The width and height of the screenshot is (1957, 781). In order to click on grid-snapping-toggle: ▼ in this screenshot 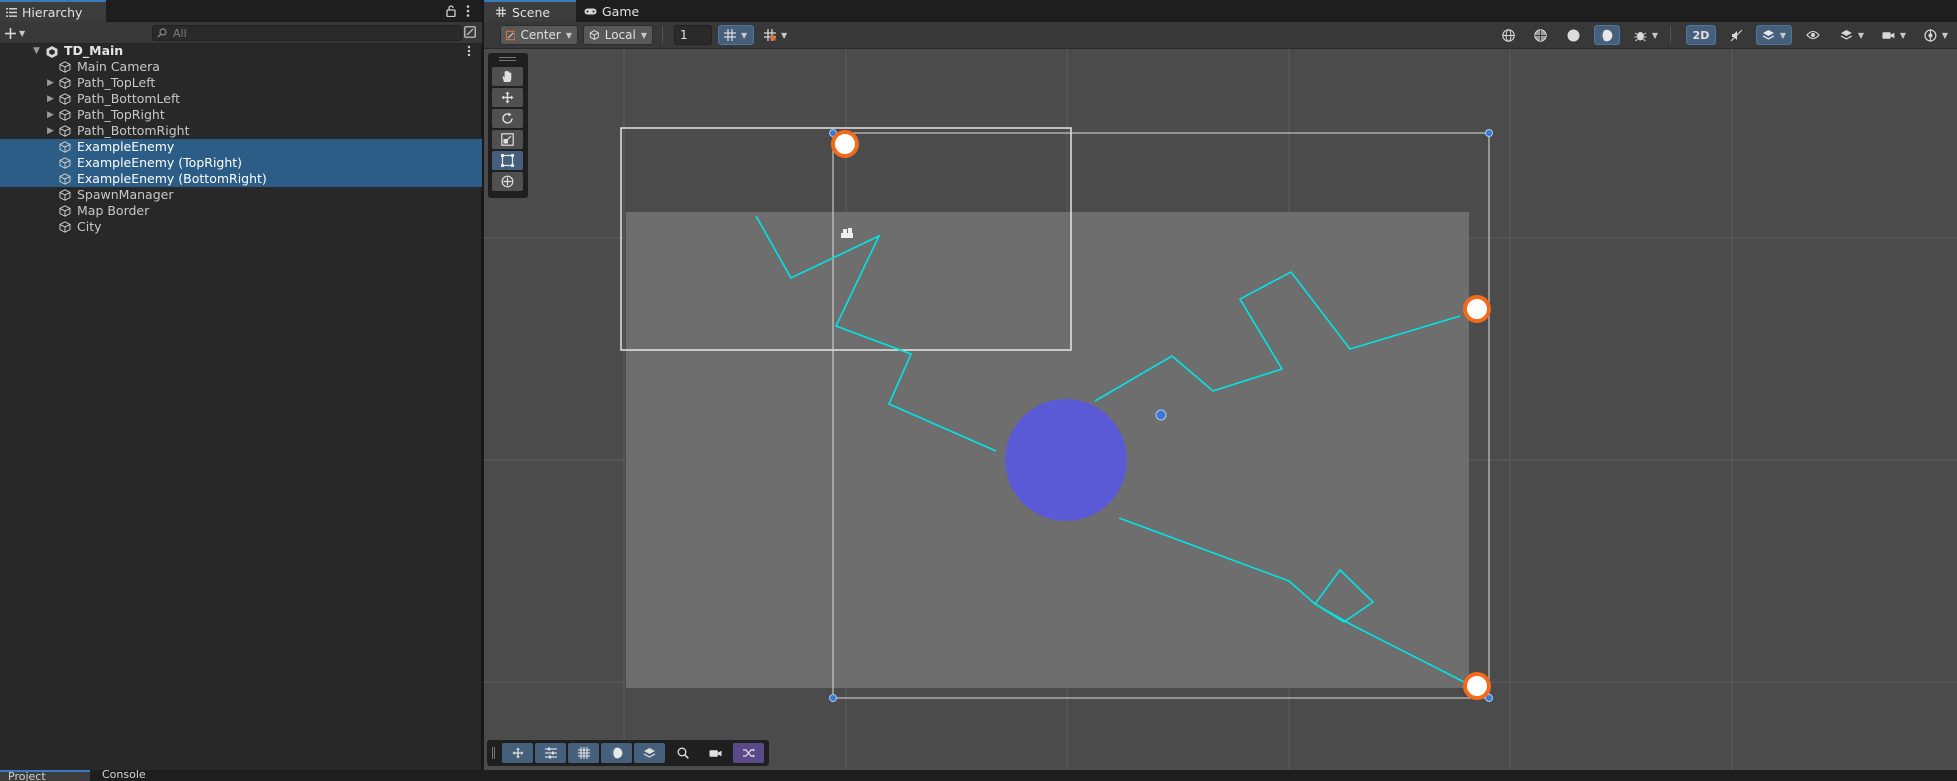, I will do `click(776, 35)`.